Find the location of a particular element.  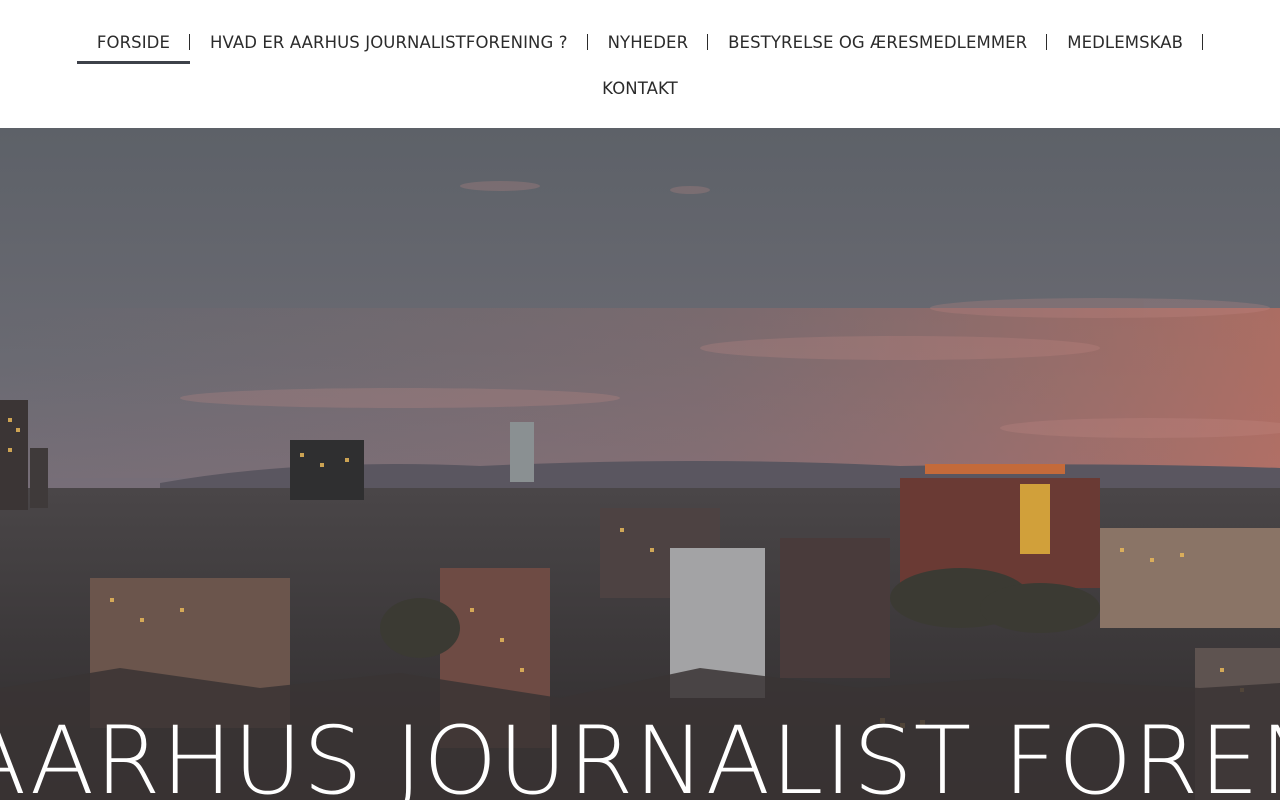

nav-item-label: BESTYRELSE OG ÆRESMEDLEMMER is located at coordinates (878, 42).